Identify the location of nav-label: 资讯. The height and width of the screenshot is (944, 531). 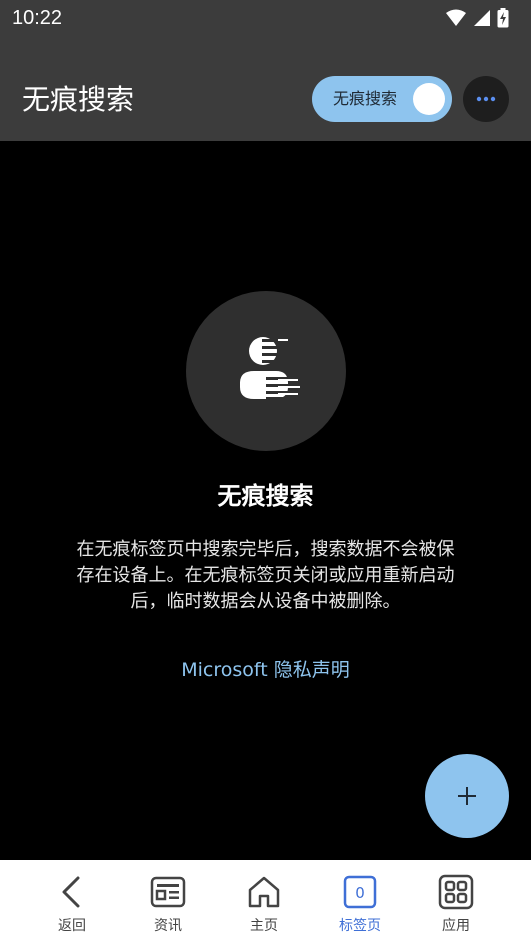
(168, 926).